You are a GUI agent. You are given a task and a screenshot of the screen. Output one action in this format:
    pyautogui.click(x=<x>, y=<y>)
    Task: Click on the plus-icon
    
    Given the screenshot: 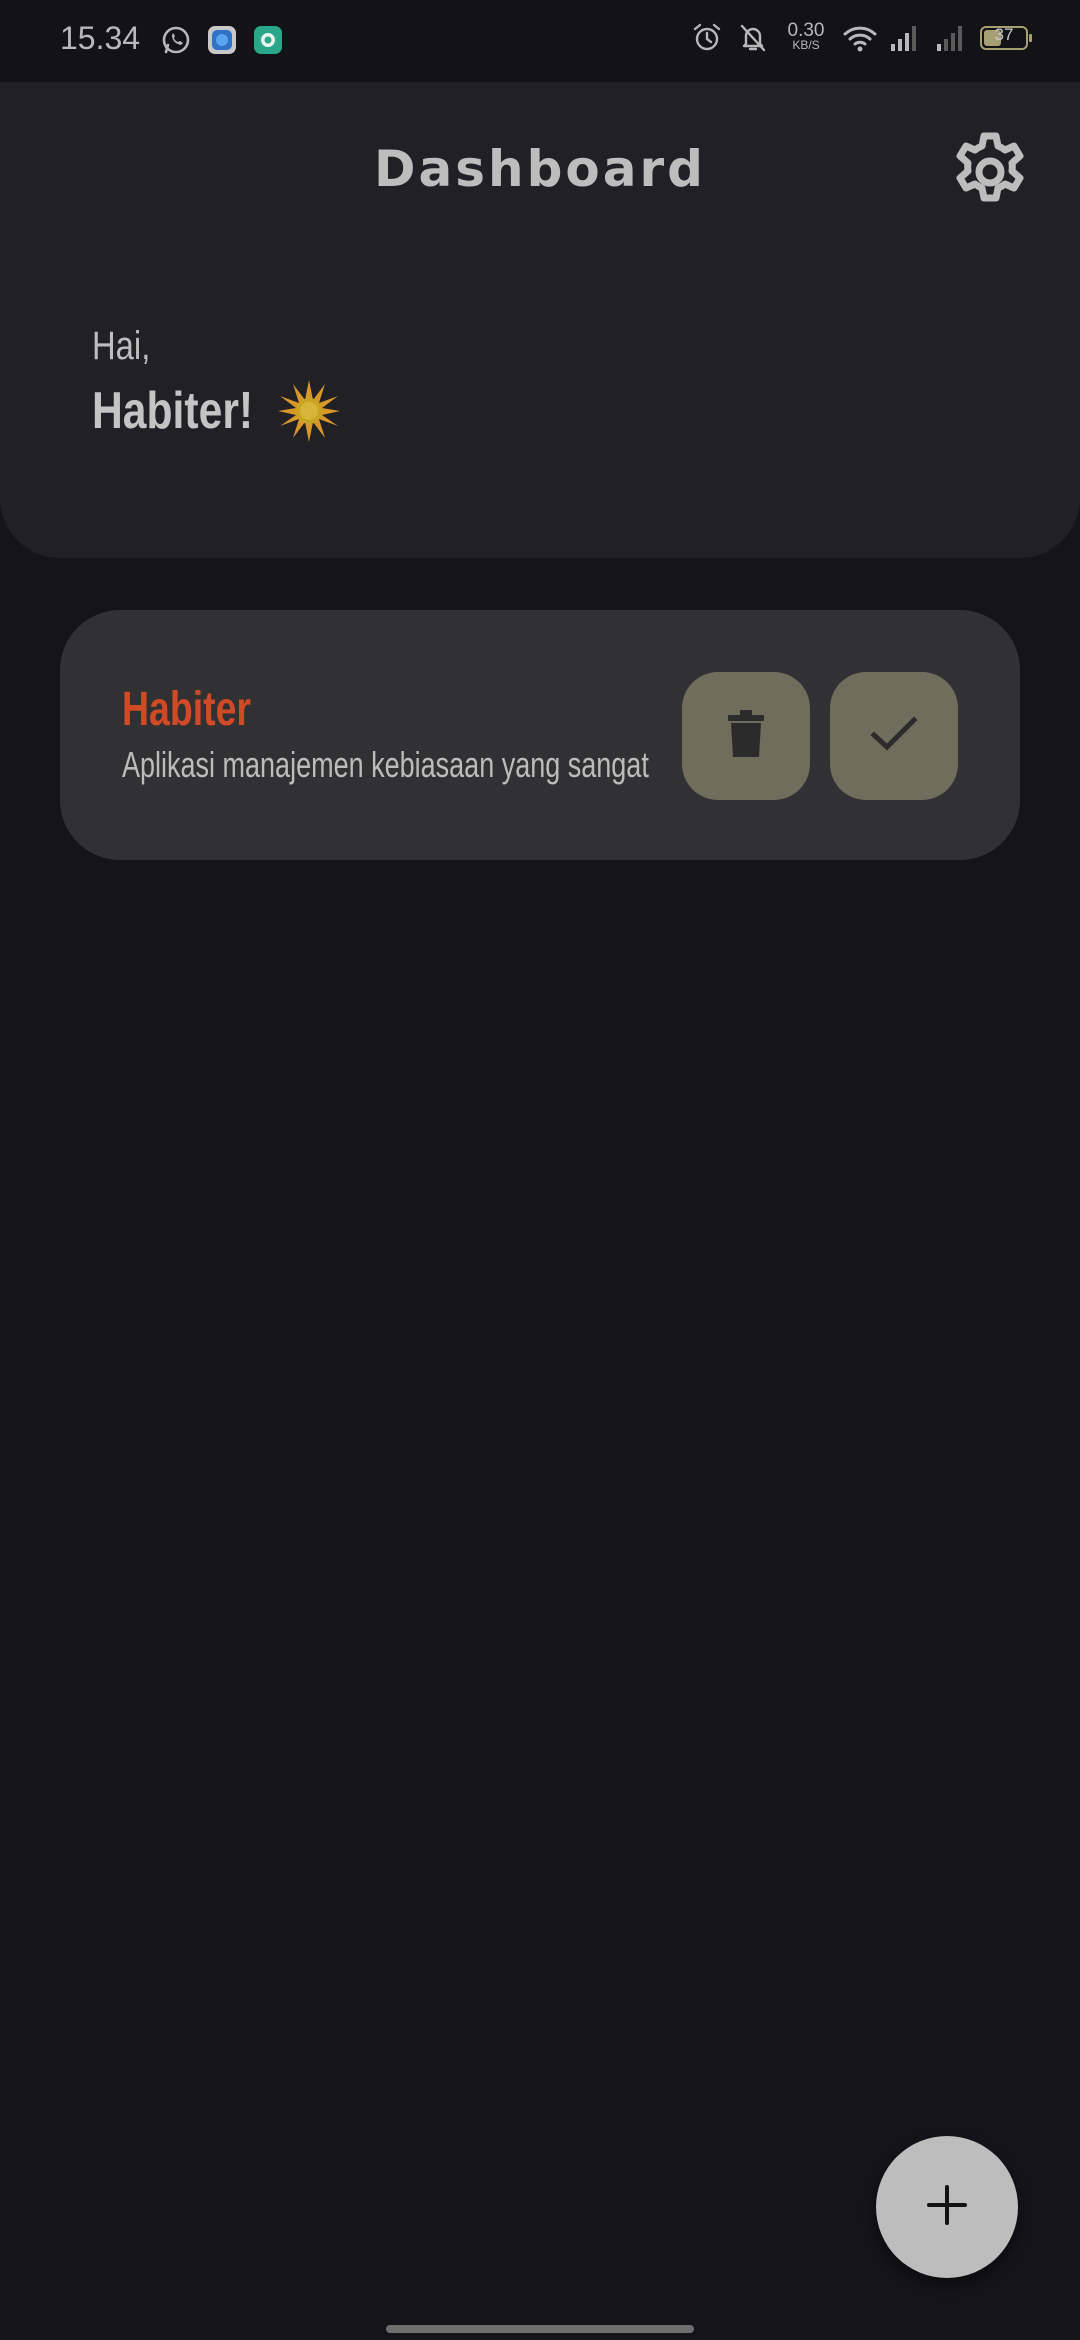 What is the action you would take?
    pyautogui.click(x=947, y=2207)
    